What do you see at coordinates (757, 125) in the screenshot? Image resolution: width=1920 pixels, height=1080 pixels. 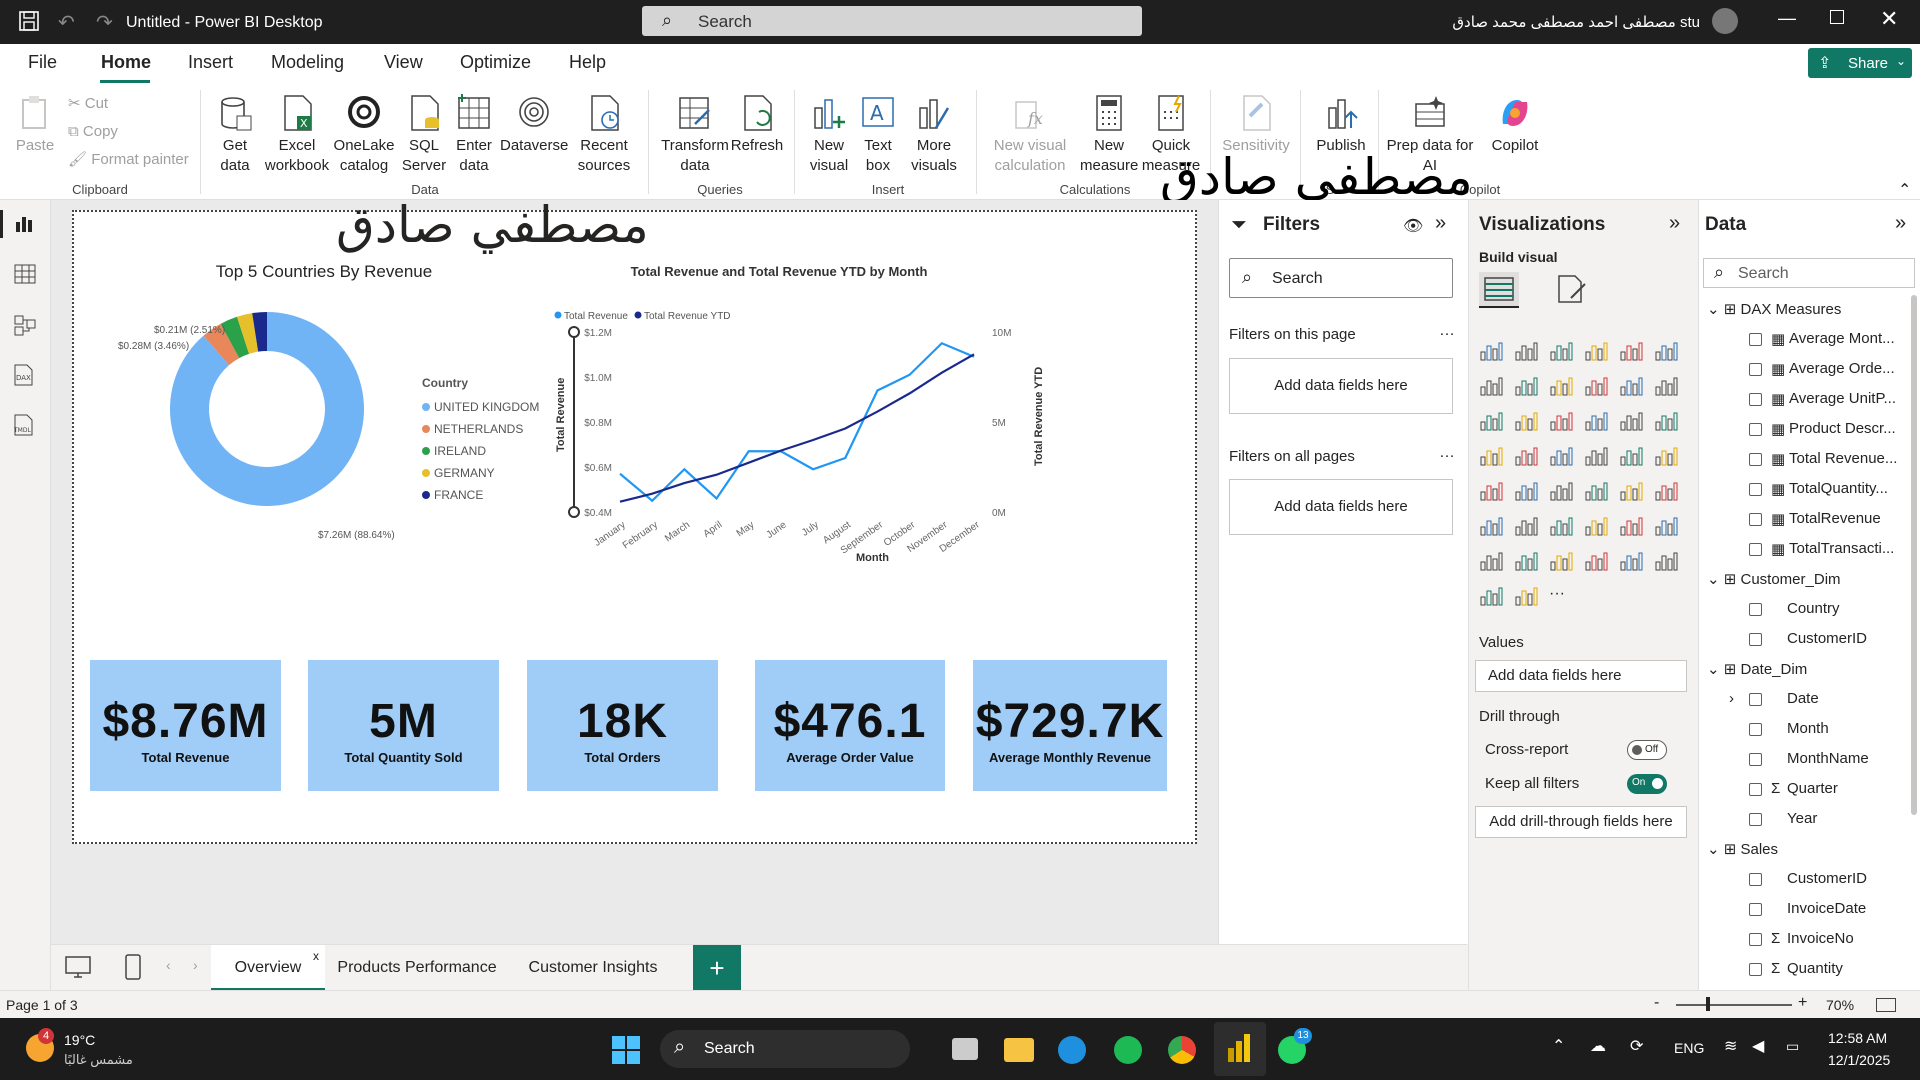 I see `refresh-button: Refresh` at bounding box center [757, 125].